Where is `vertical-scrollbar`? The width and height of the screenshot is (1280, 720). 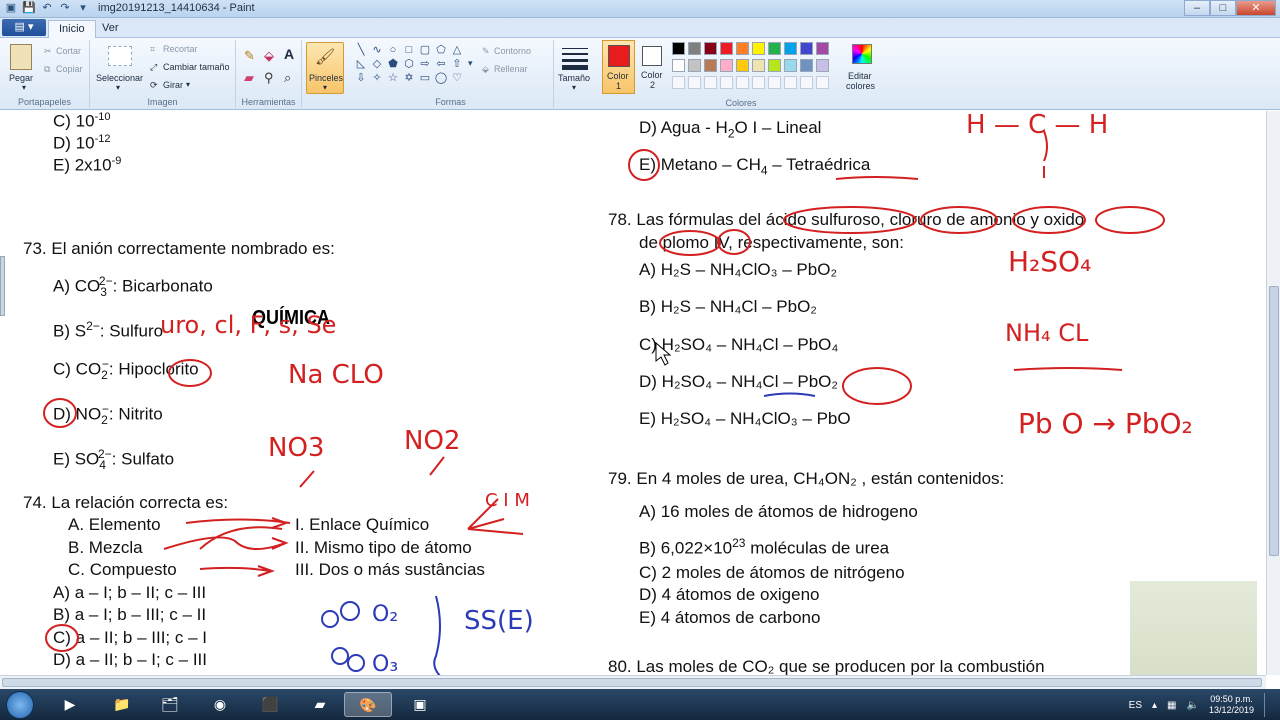 vertical-scrollbar is located at coordinates (1273, 393).